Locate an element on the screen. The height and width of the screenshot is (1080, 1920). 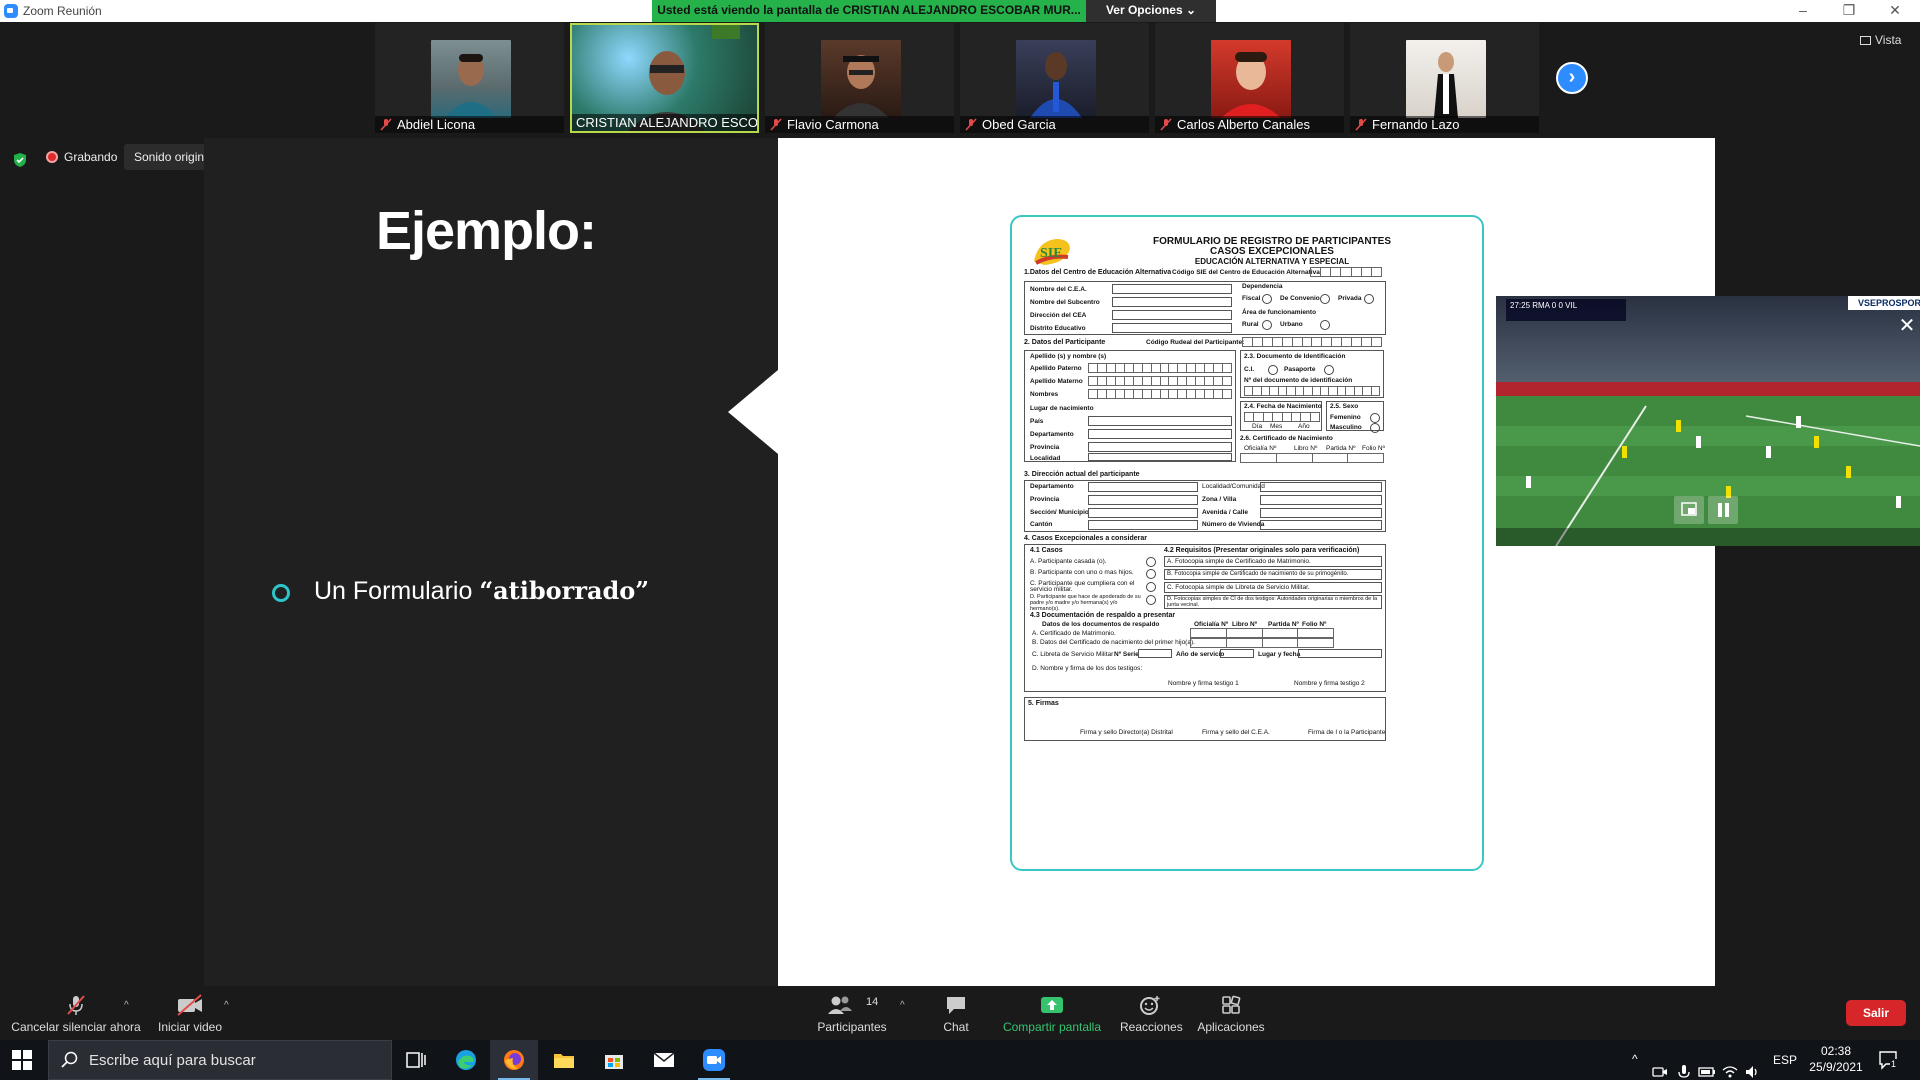
field-label: Cantón is located at coordinates (1041, 524).